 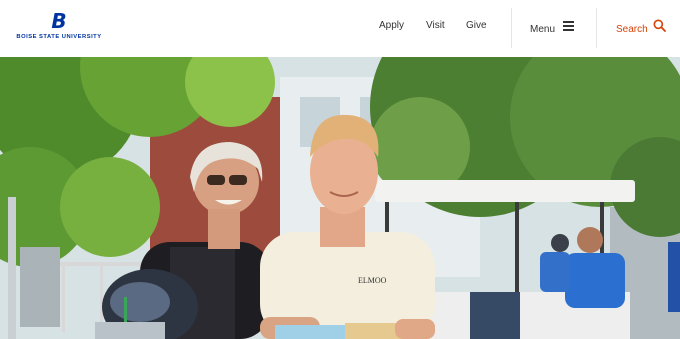 I want to click on search-button: Search, so click(x=641, y=27).